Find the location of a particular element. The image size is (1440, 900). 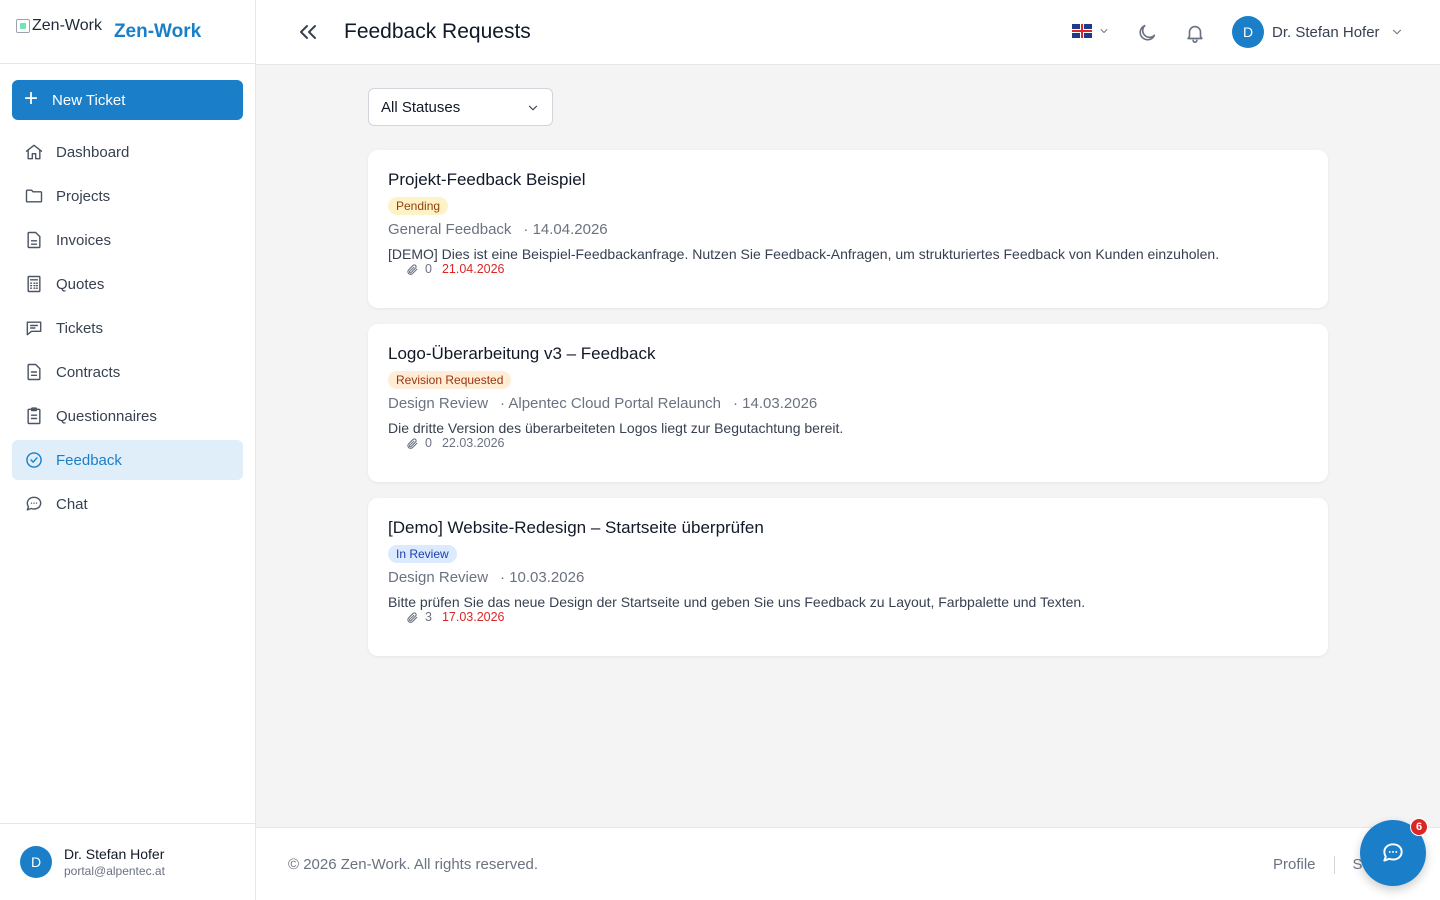

card-meta: General Feedback · 14.04.2026 is located at coordinates (848, 229).